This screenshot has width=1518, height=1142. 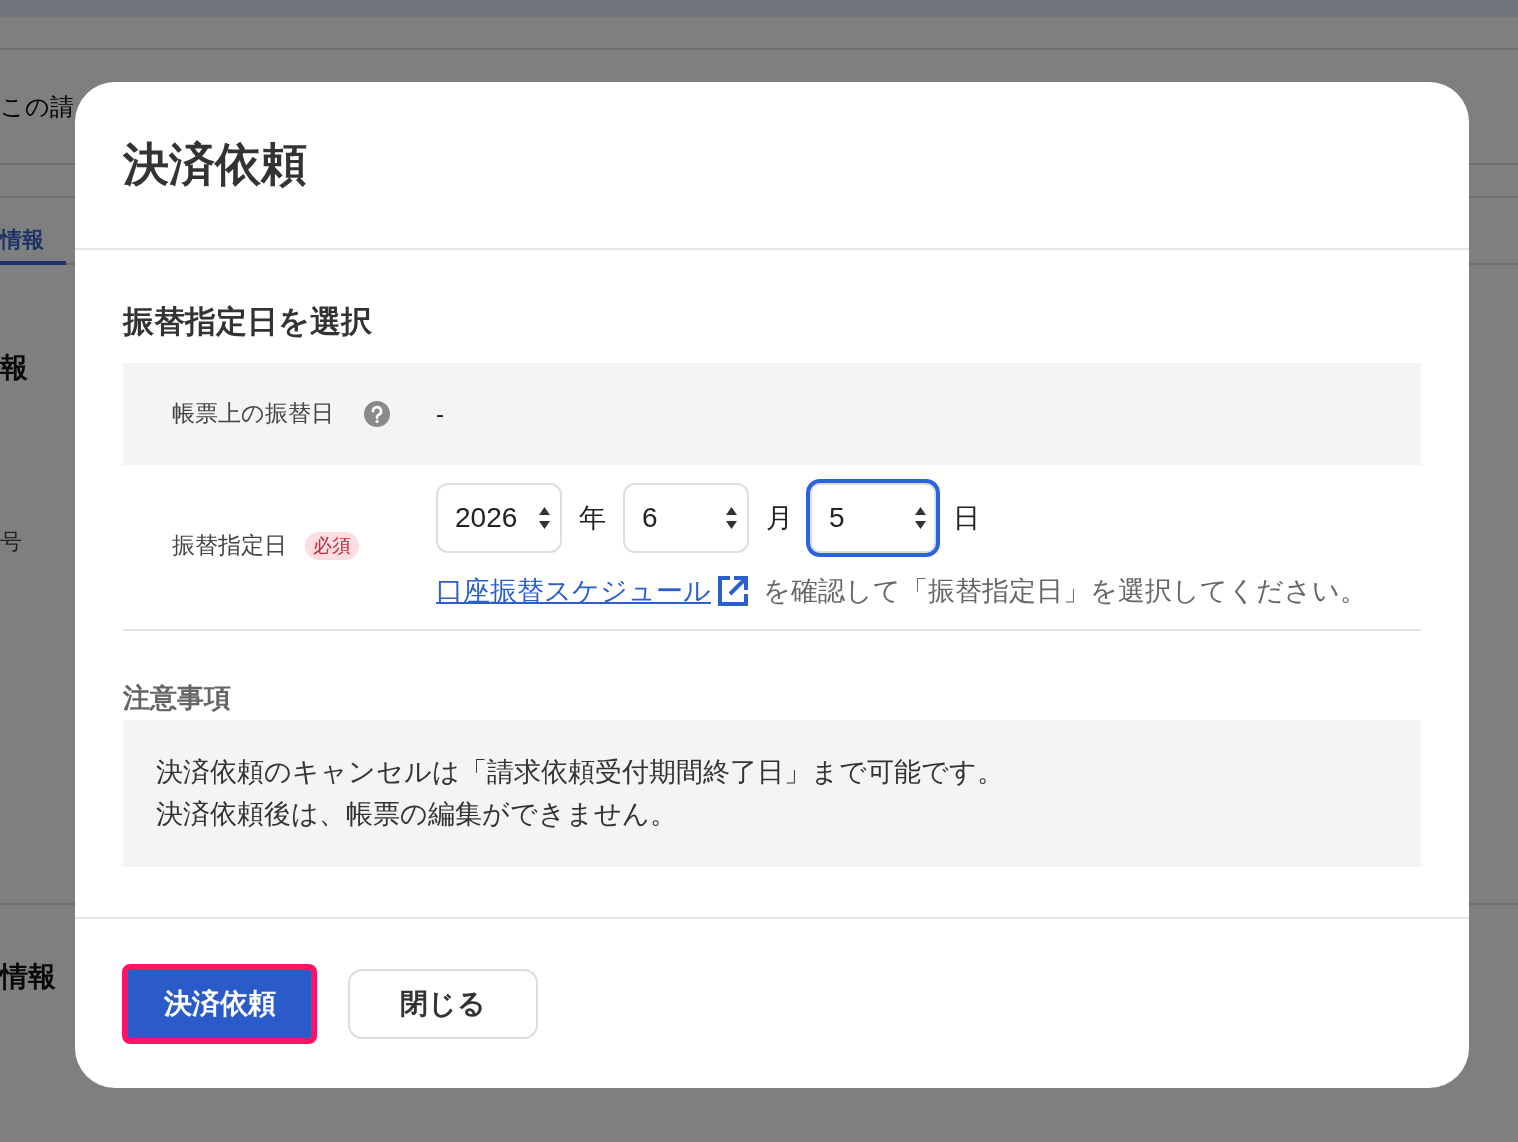 I want to click on date-select: 2026, so click(x=499, y=518).